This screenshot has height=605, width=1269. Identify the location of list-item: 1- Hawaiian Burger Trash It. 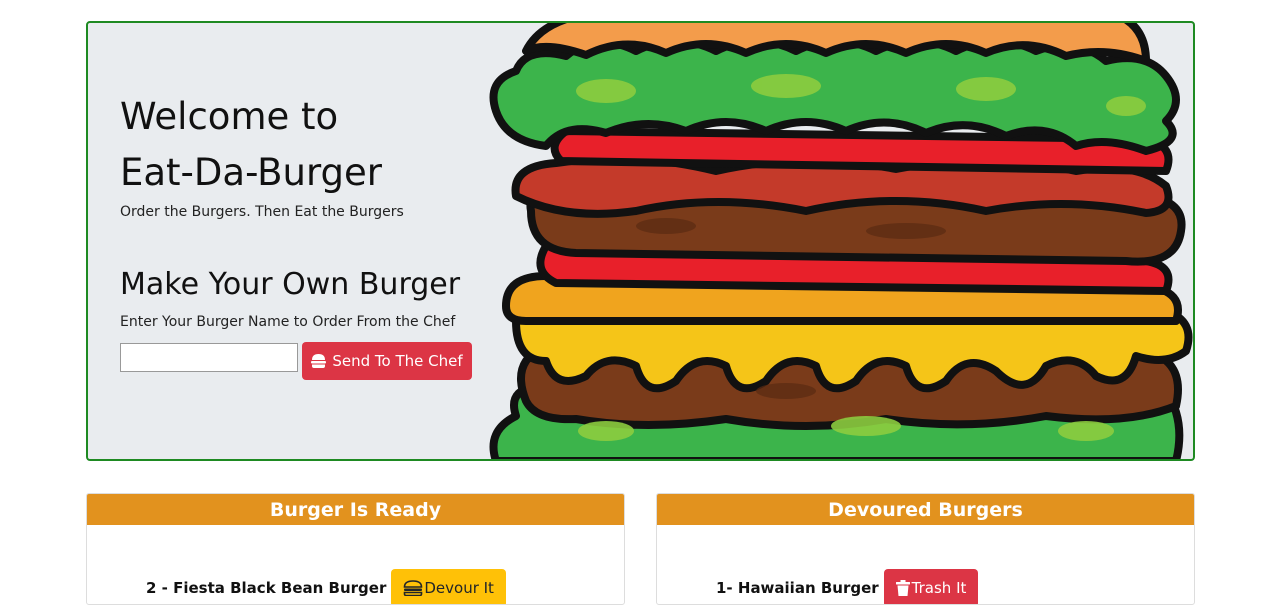
(847, 586).